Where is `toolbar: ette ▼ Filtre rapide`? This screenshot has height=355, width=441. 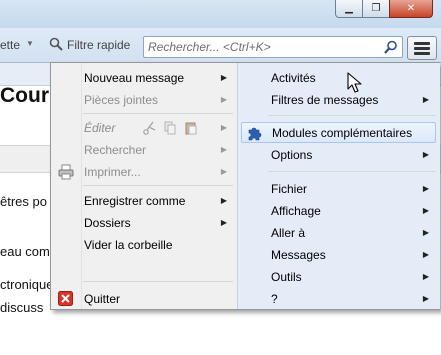 toolbar: ette ▼ Filtre rapide is located at coordinates (220, 45).